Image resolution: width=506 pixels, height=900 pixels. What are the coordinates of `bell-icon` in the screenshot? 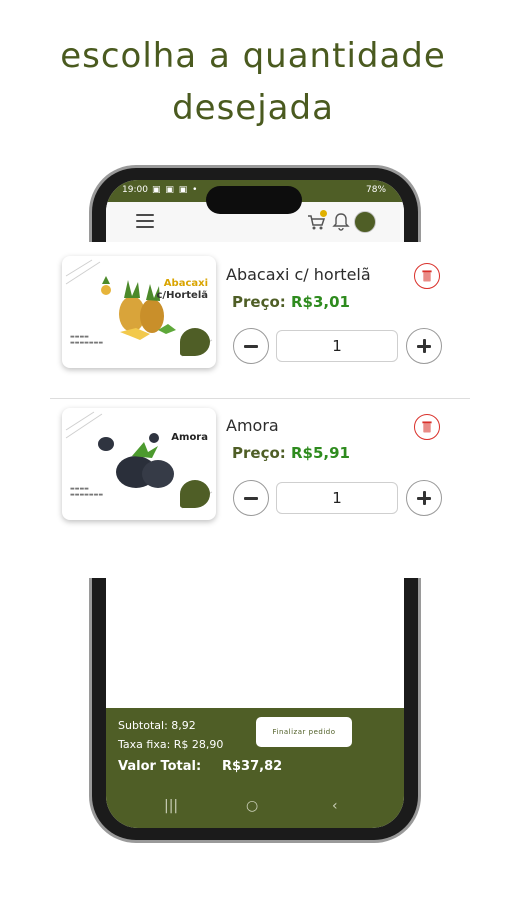 It's located at (341, 222).